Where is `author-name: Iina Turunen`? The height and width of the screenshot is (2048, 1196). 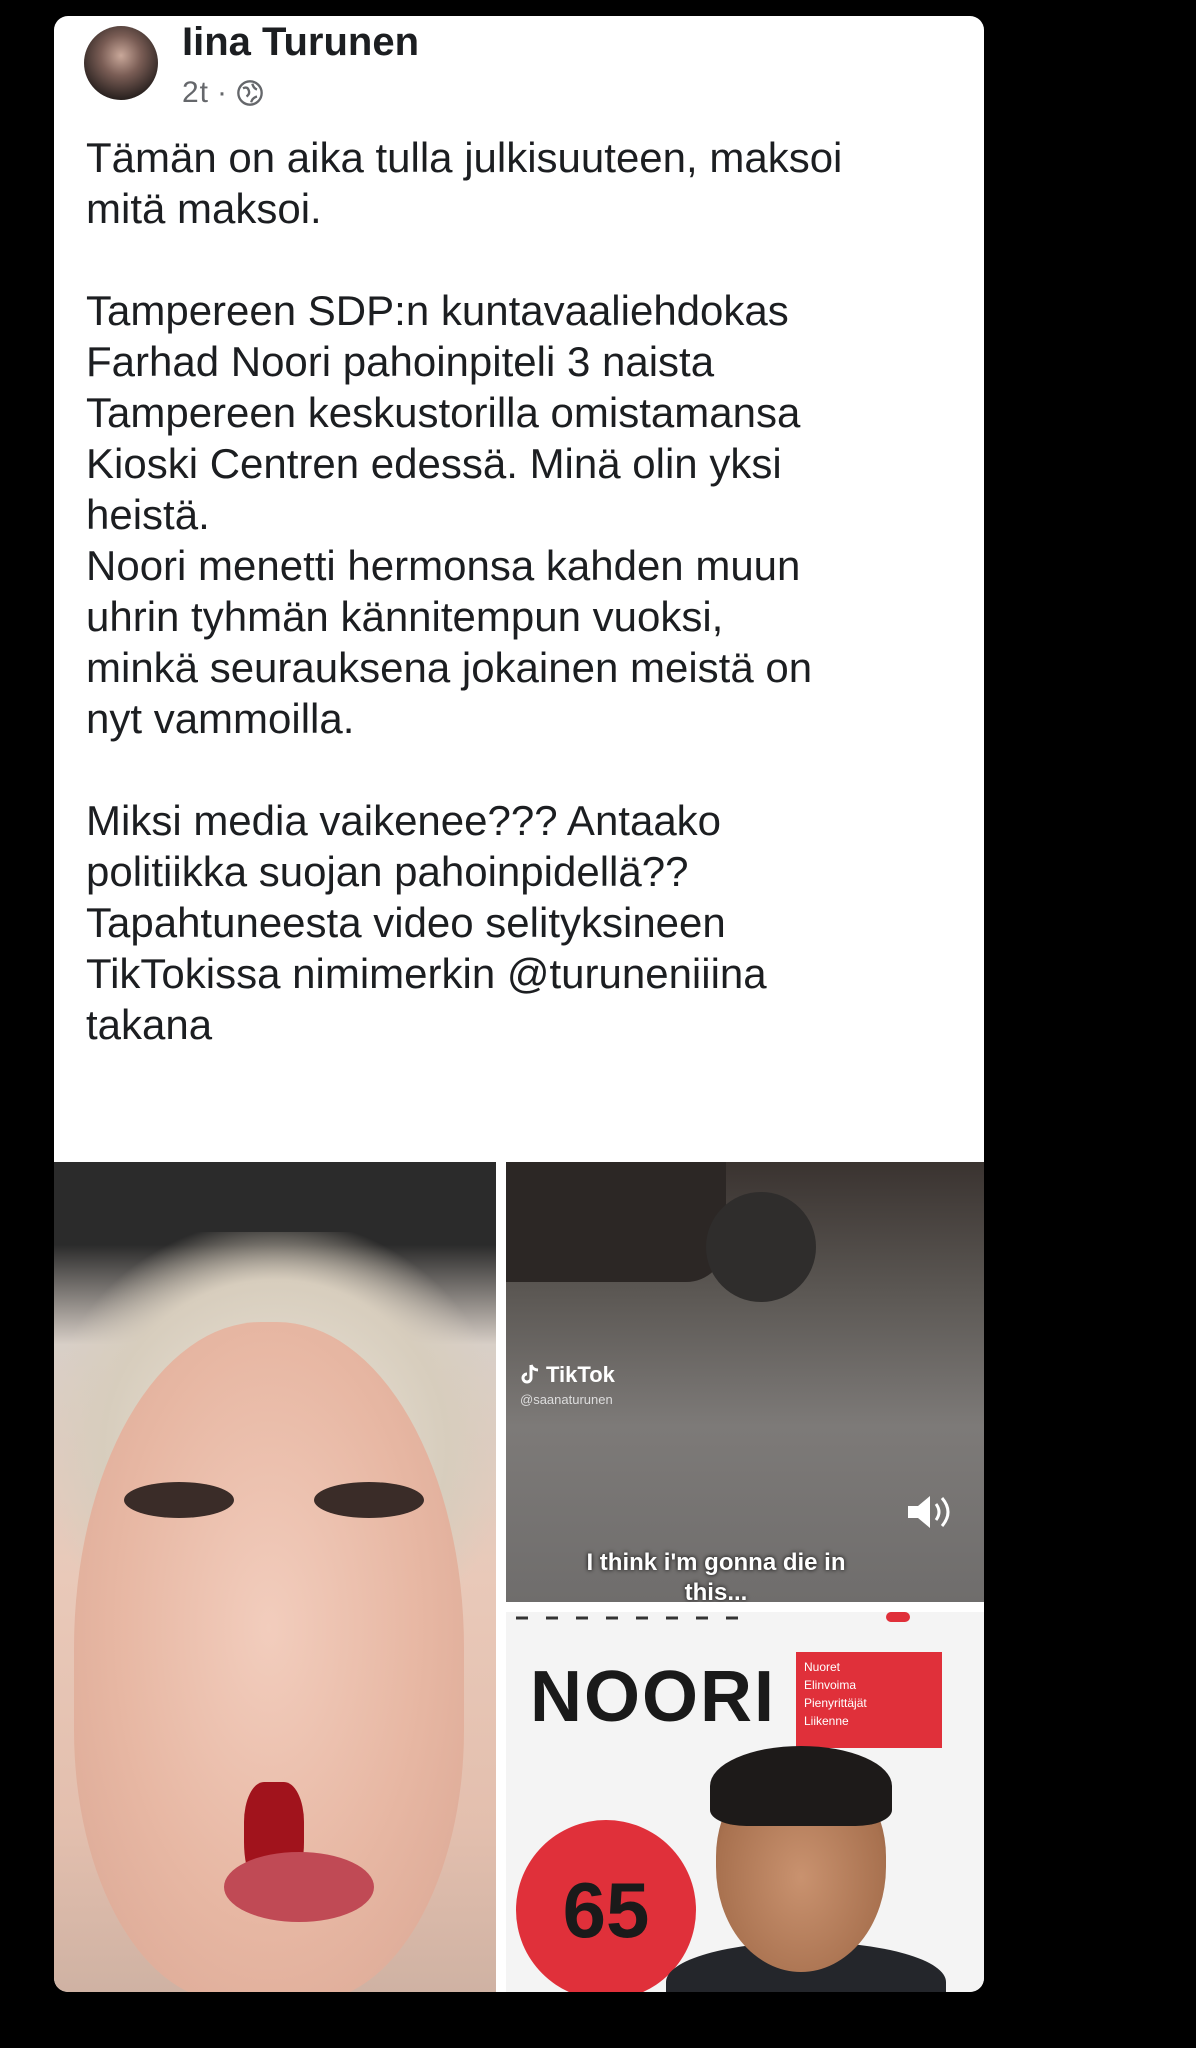 author-name: Iina Turunen is located at coordinates (300, 42).